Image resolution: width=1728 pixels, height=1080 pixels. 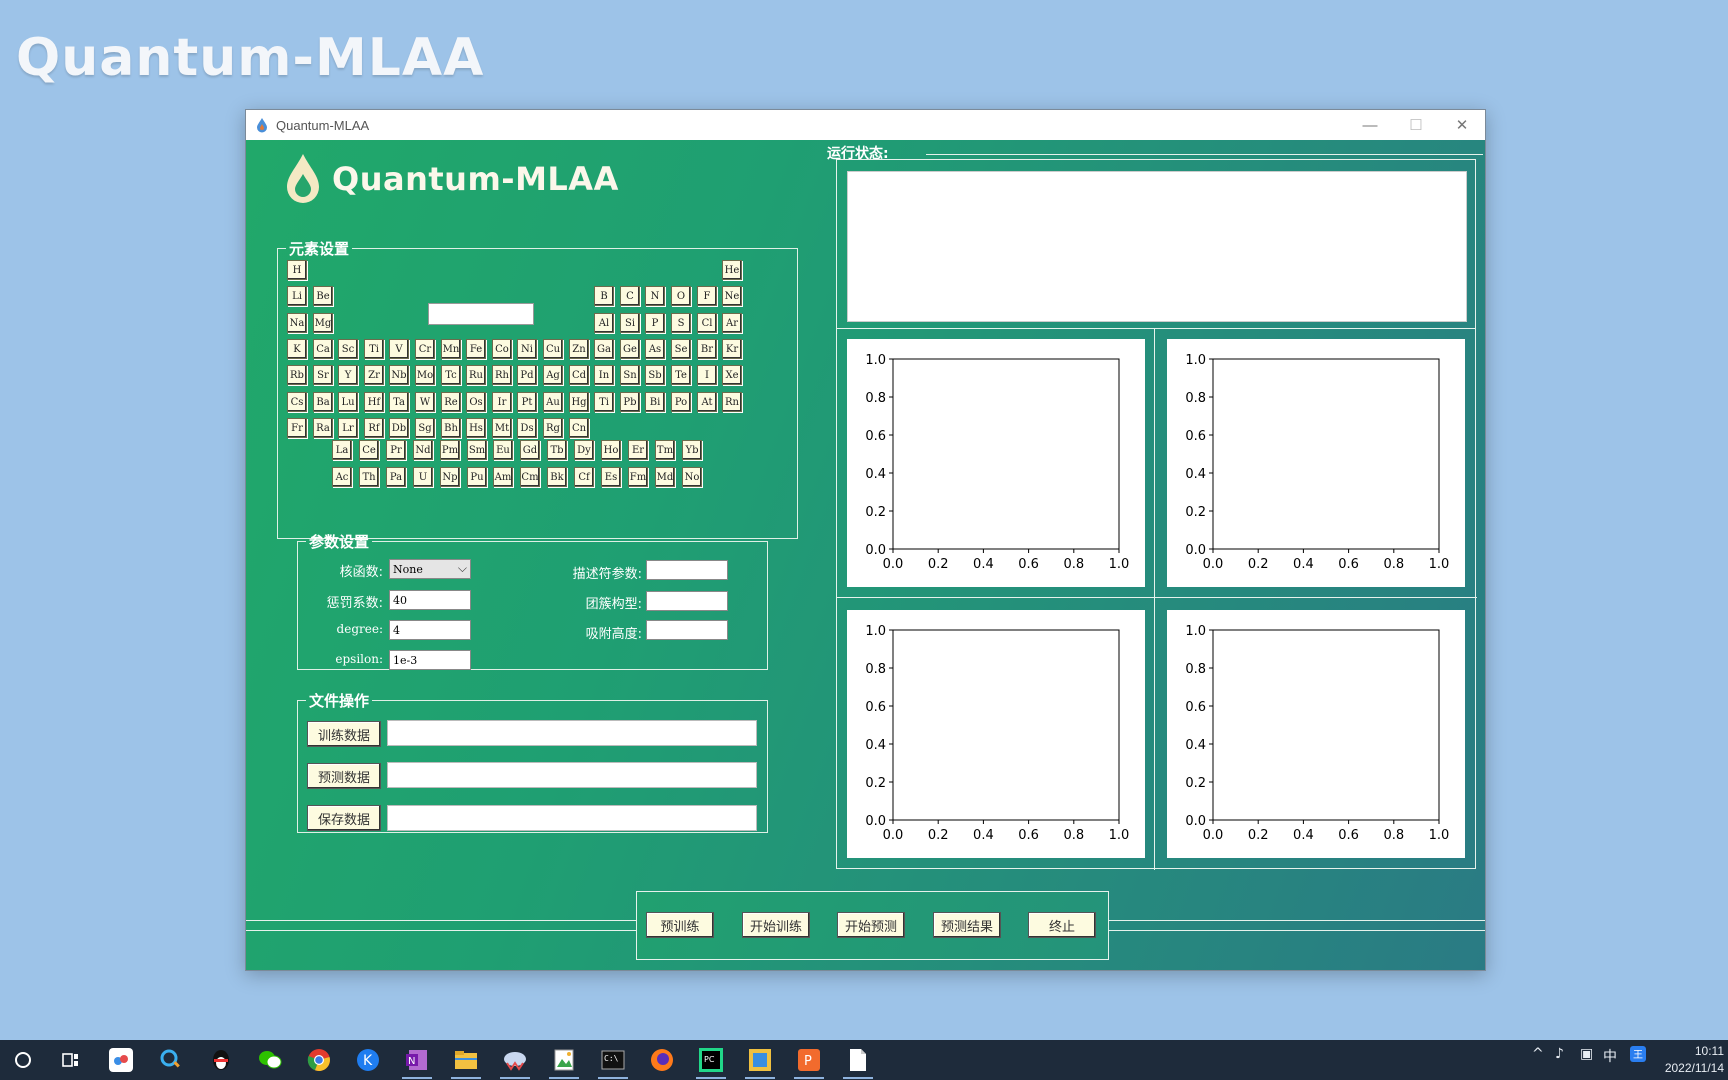 What do you see at coordinates (399, 402) in the screenshot?
I see `element-button-ta: Ta` at bounding box center [399, 402].